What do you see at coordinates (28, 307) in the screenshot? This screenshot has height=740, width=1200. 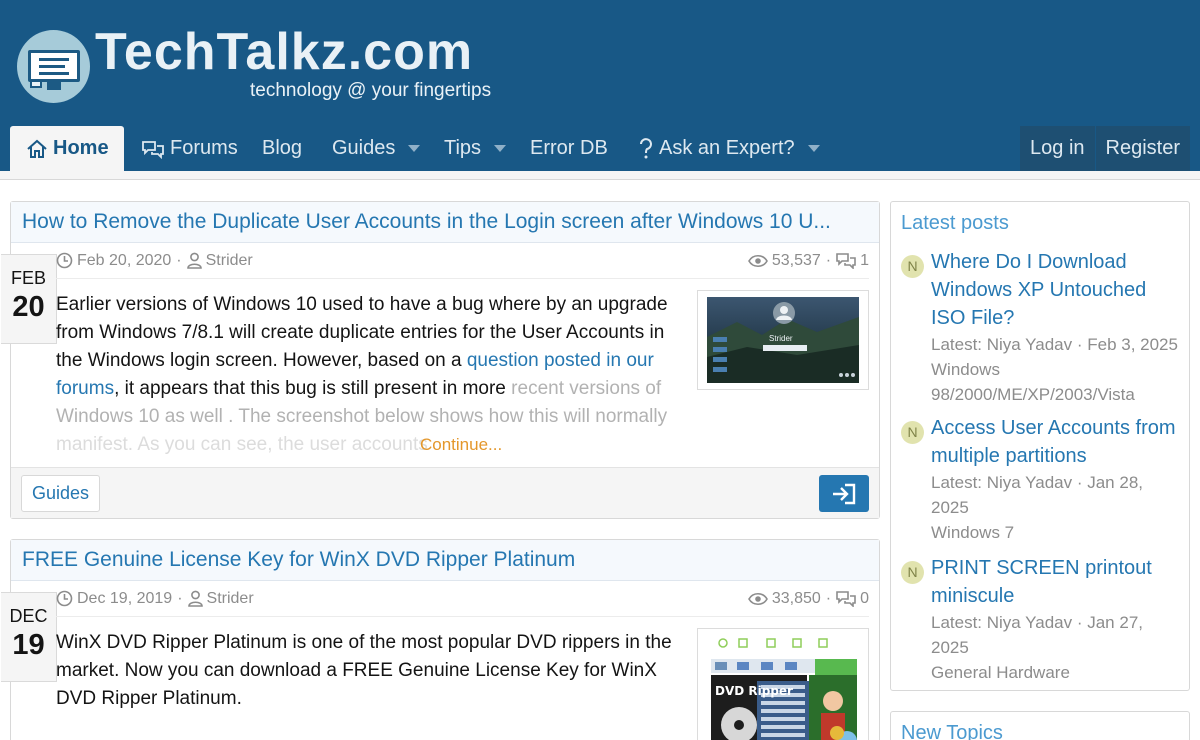 I see `date-day: 20` at bounding box center [28, 307].